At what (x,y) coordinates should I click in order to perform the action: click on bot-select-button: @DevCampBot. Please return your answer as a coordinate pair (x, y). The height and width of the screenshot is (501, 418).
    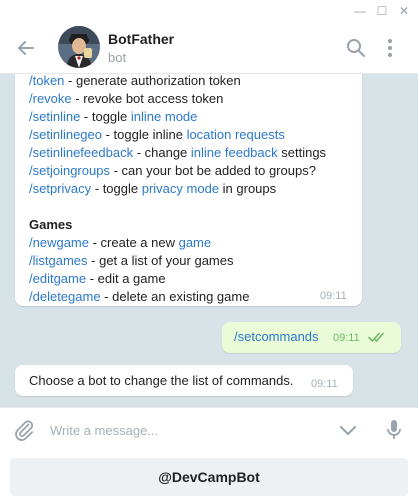
    Looking at the image, I should click on (209, 477).